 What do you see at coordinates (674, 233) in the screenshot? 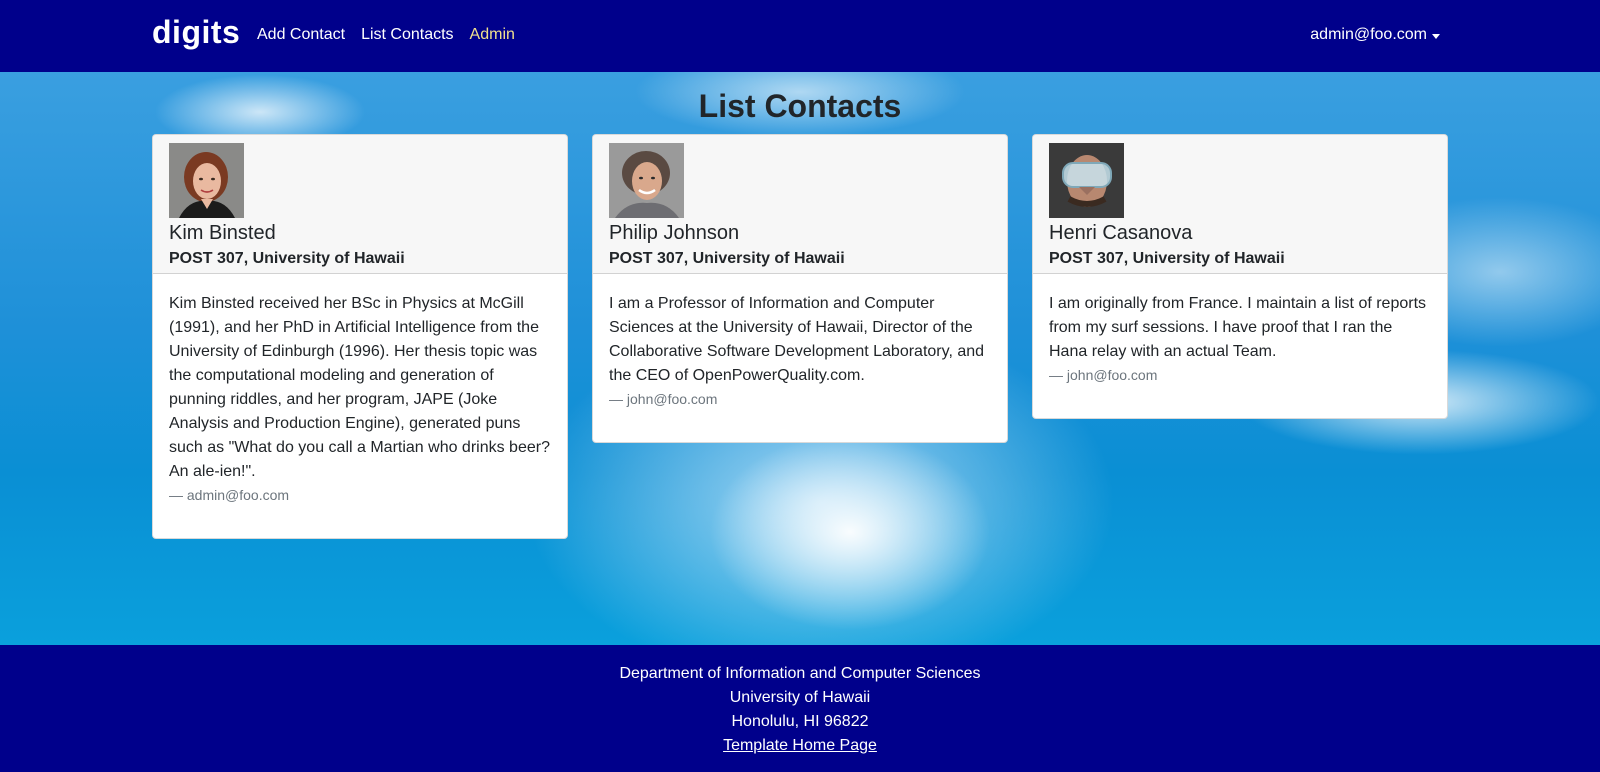
I see `contact-name: Philip Johnson` at bounding box center [674, 233].